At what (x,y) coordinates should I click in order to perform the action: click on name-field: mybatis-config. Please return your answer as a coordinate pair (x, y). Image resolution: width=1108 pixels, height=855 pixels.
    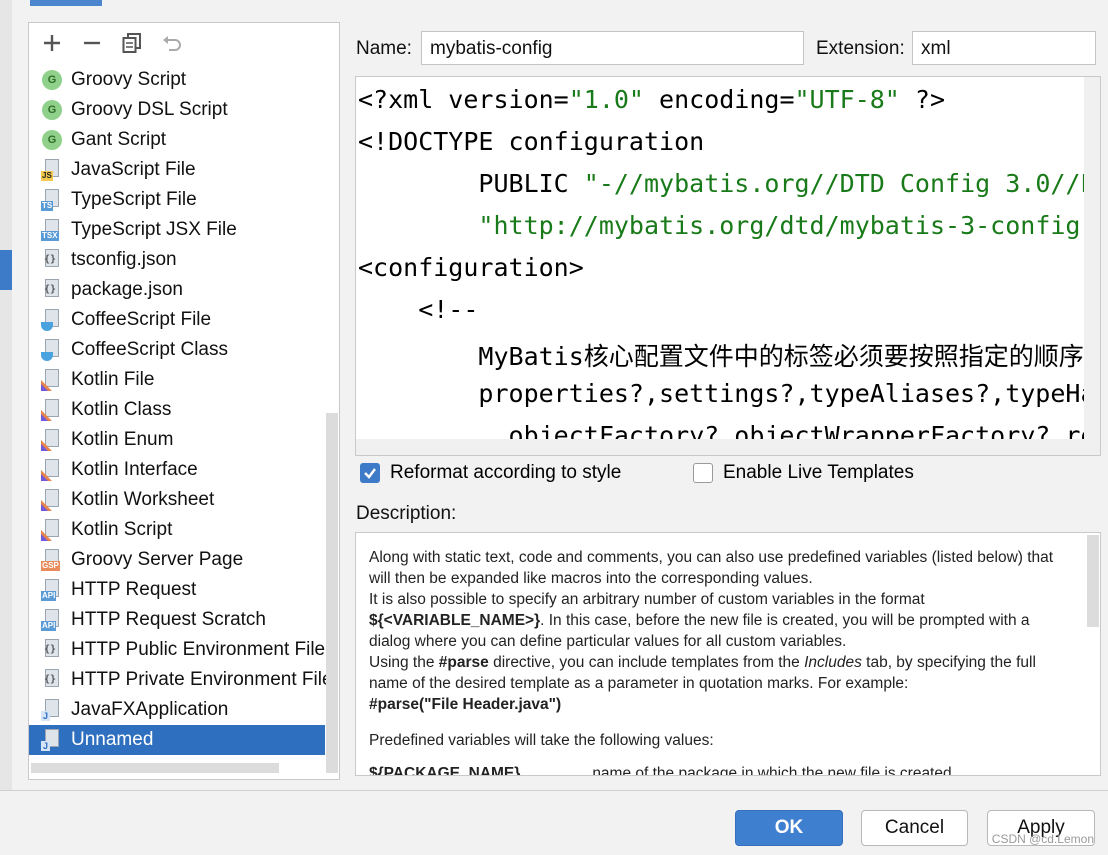
    Looking at the image, I should click on (612, 48).